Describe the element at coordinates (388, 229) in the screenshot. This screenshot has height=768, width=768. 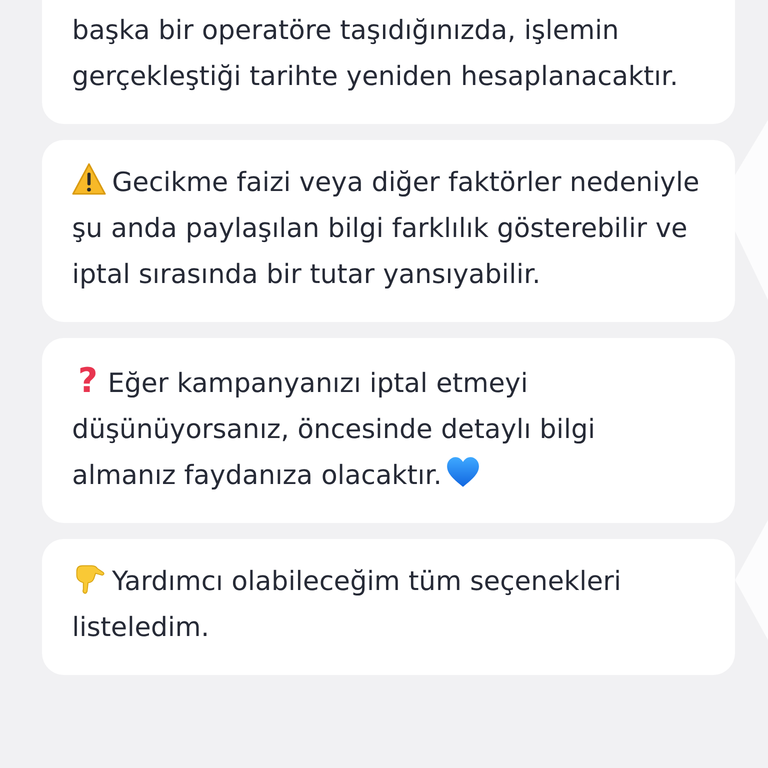
I see `message-text: Gecikme faizi veya diğer faktörler nedeniyle şu anda paylaşılan bilgi farklılık gösterebilir ve iptal sırasında bir tutar yansıyabilir.` at that location.